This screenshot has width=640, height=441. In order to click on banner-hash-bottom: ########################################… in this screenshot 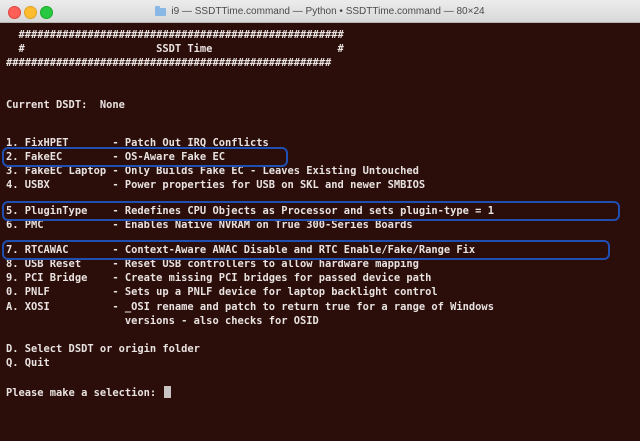, I will do `click(169, 63)`.